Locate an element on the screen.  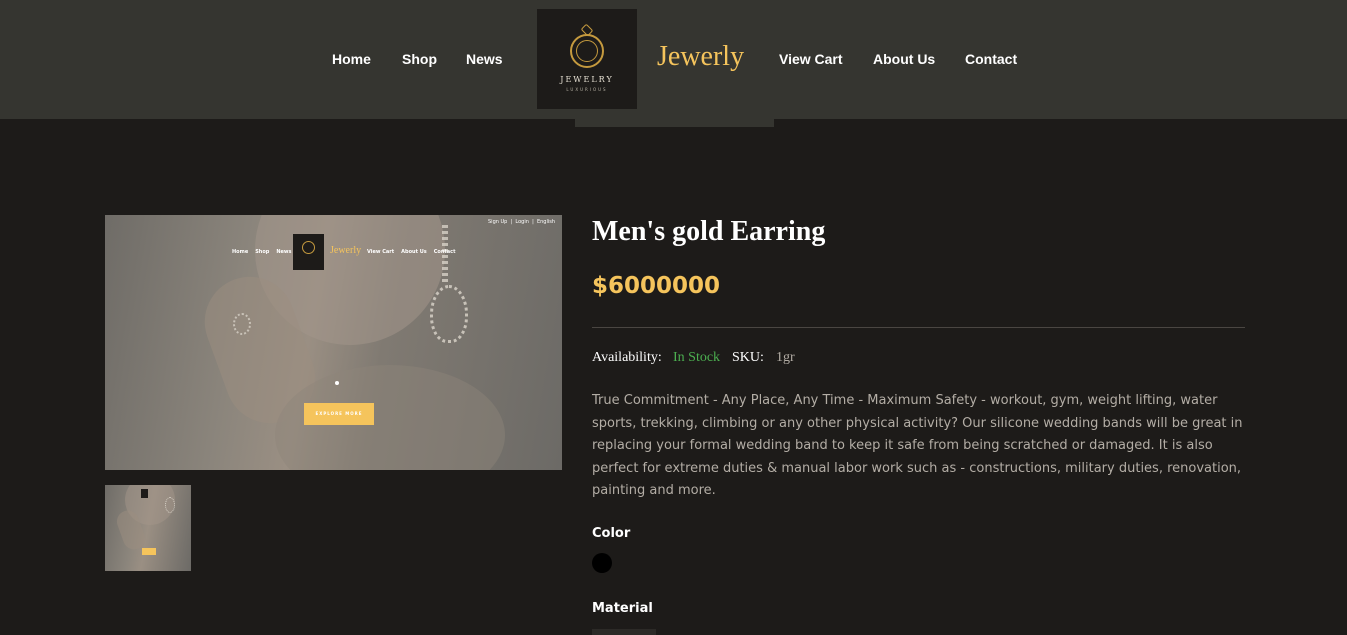
image-explore-button: EXPLORE MORE is located at coordinates (339, 414).